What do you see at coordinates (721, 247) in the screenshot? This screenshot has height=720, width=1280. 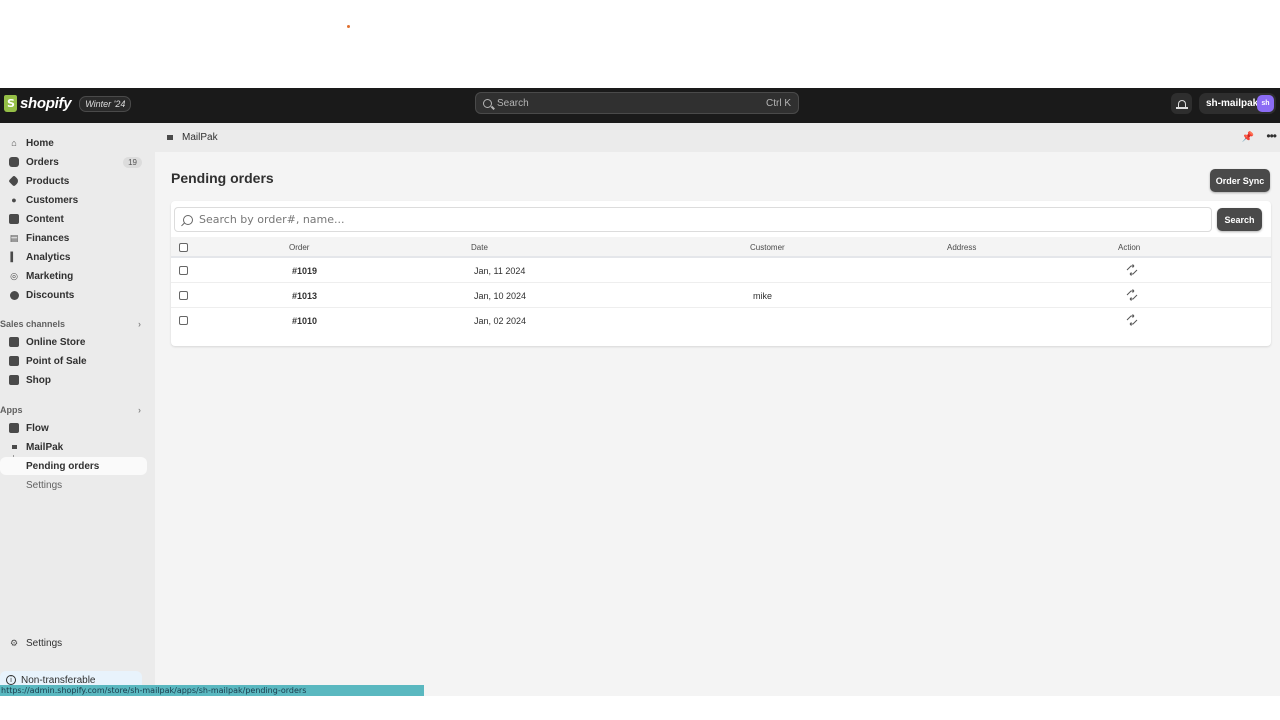 I see `table-header: Order Date Customer Address Action` at bounding box center [721, 247].